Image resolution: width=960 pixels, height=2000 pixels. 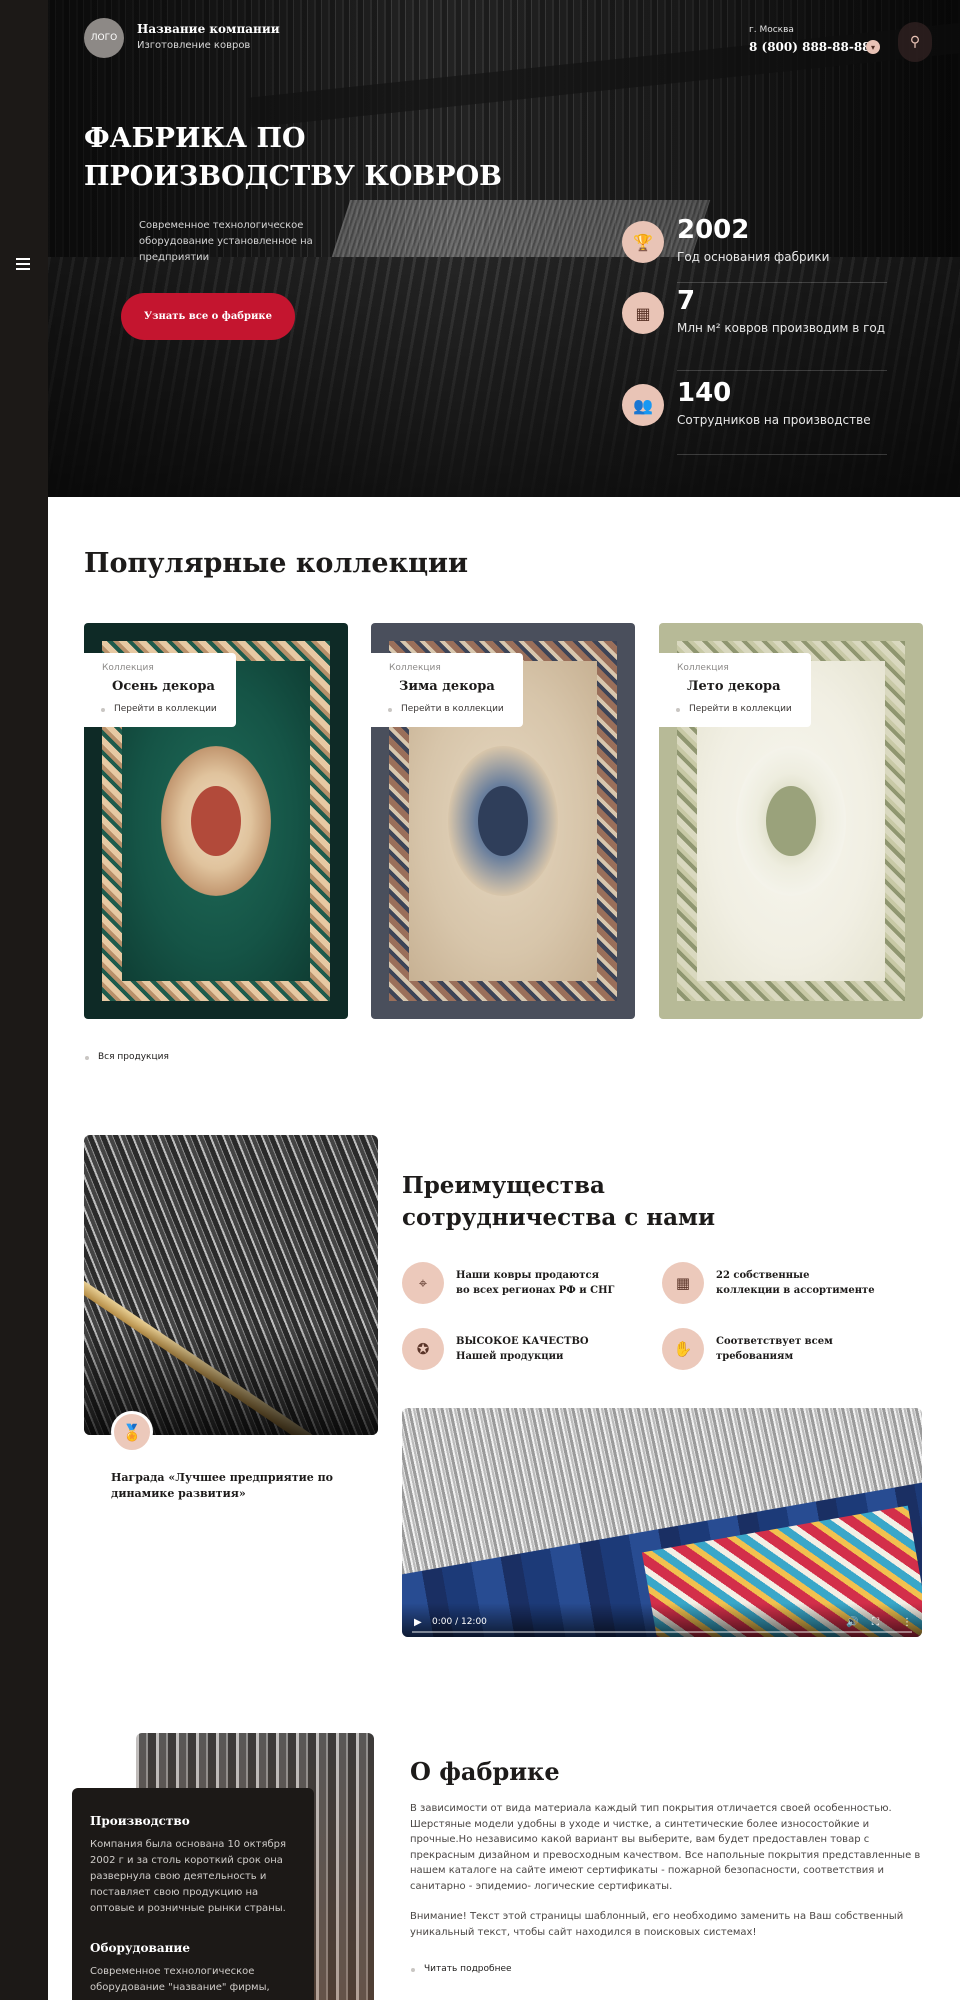 I want to click on advantage-text: Соответствует всем требованиям, so click(x=774, y=1349).